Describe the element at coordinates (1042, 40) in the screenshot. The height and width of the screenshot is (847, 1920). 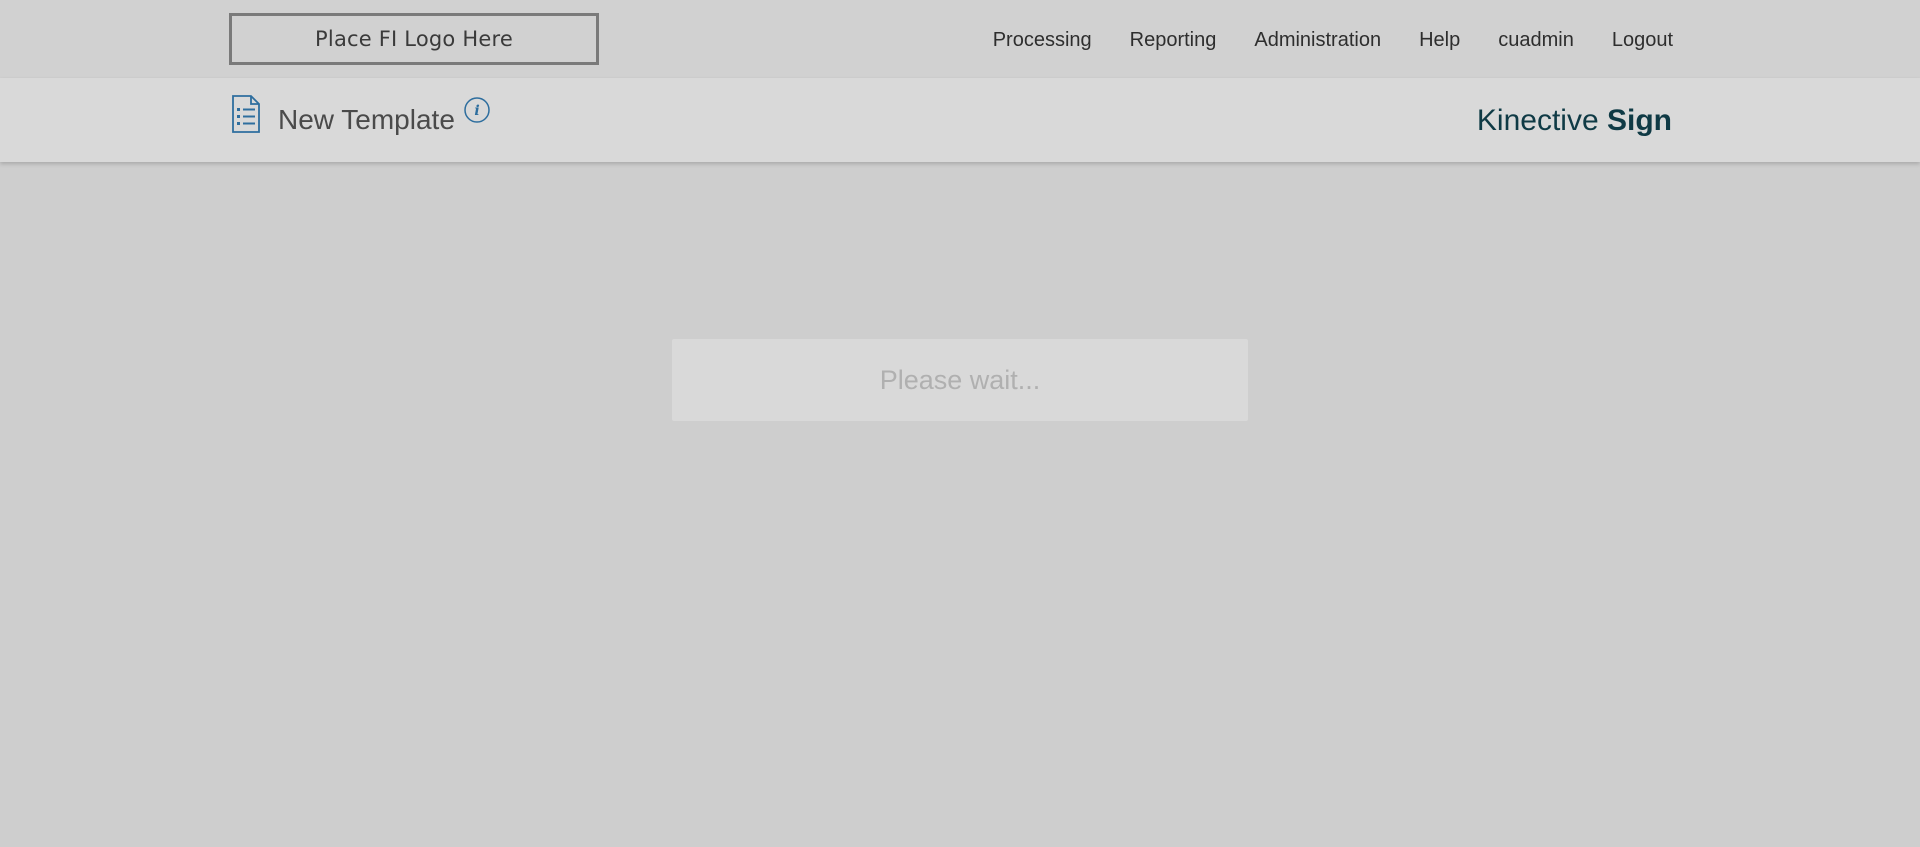
I see `nav-processing: Processing` at that location.